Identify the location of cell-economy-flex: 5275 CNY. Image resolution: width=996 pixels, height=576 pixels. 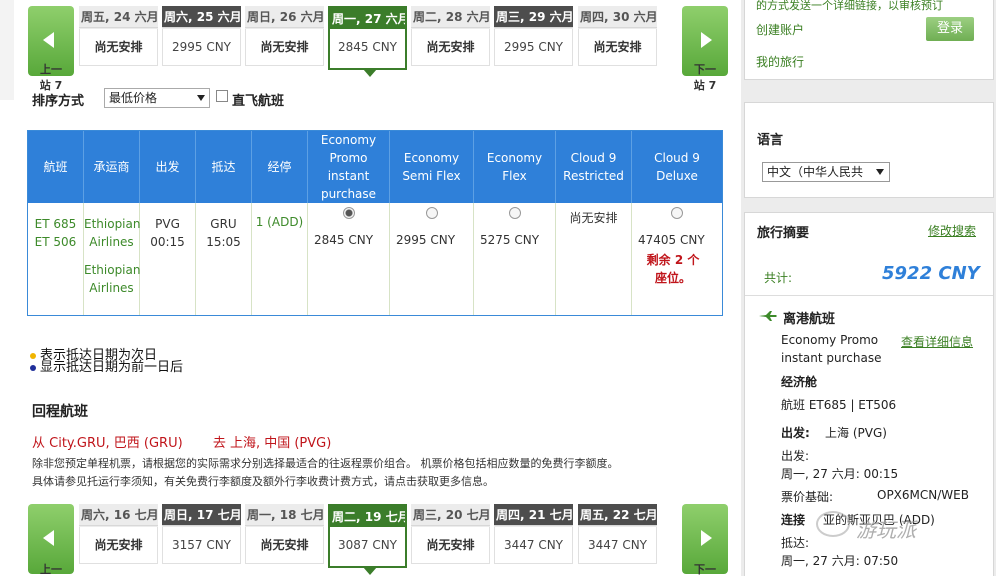
(515, 259).